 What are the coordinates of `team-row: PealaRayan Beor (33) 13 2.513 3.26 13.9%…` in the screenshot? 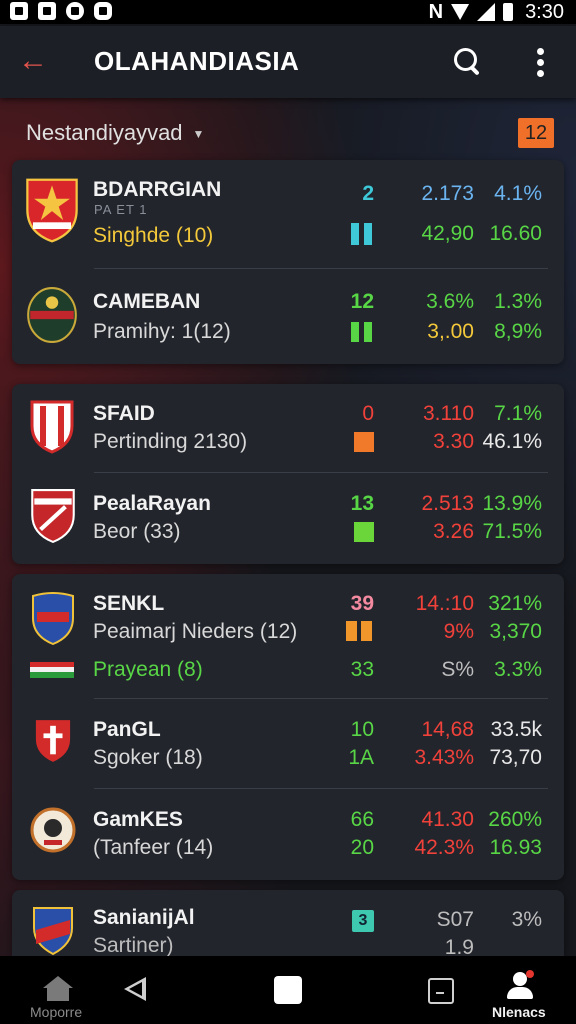 It's located at (288, 519).